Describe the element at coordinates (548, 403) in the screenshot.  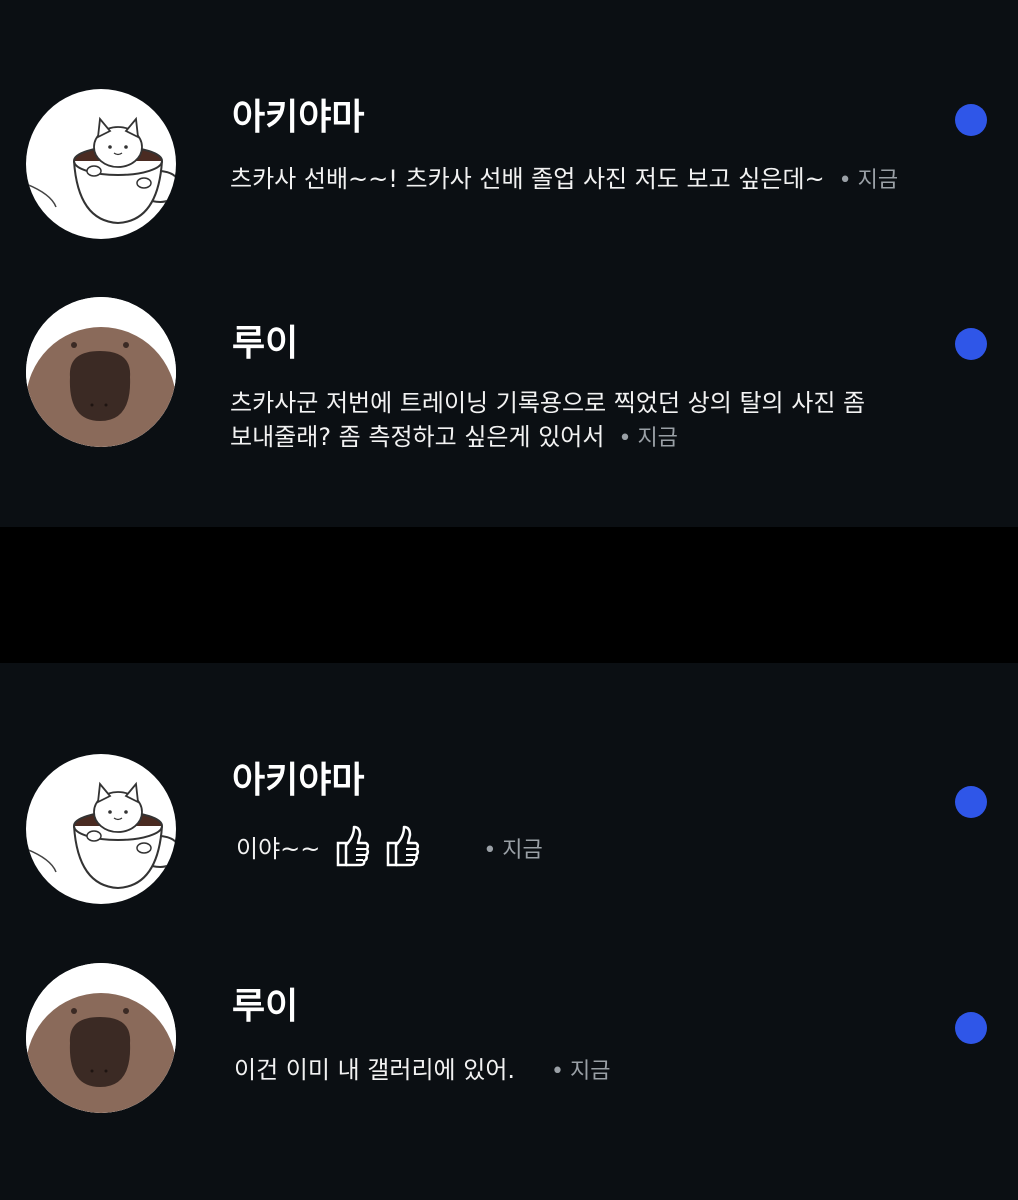
I see `message-preview-line-1: 츠카사군 저번에 트레이닝 기록용으로 찍었던 상의 탈의 사진 좀` at that location.